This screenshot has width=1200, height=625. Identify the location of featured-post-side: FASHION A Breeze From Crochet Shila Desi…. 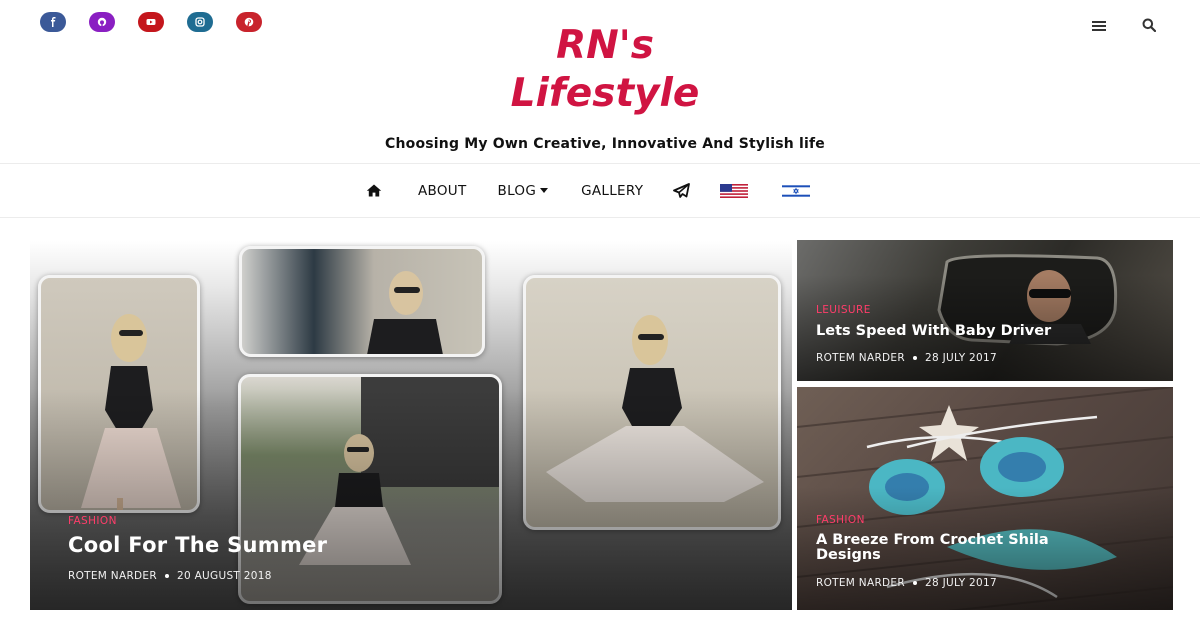
(985, 498).